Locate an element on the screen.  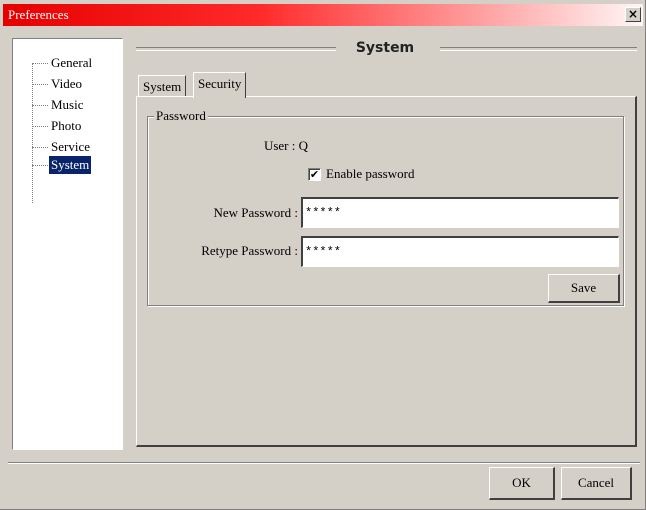
footer-divider is located at coordinates (324, 463).